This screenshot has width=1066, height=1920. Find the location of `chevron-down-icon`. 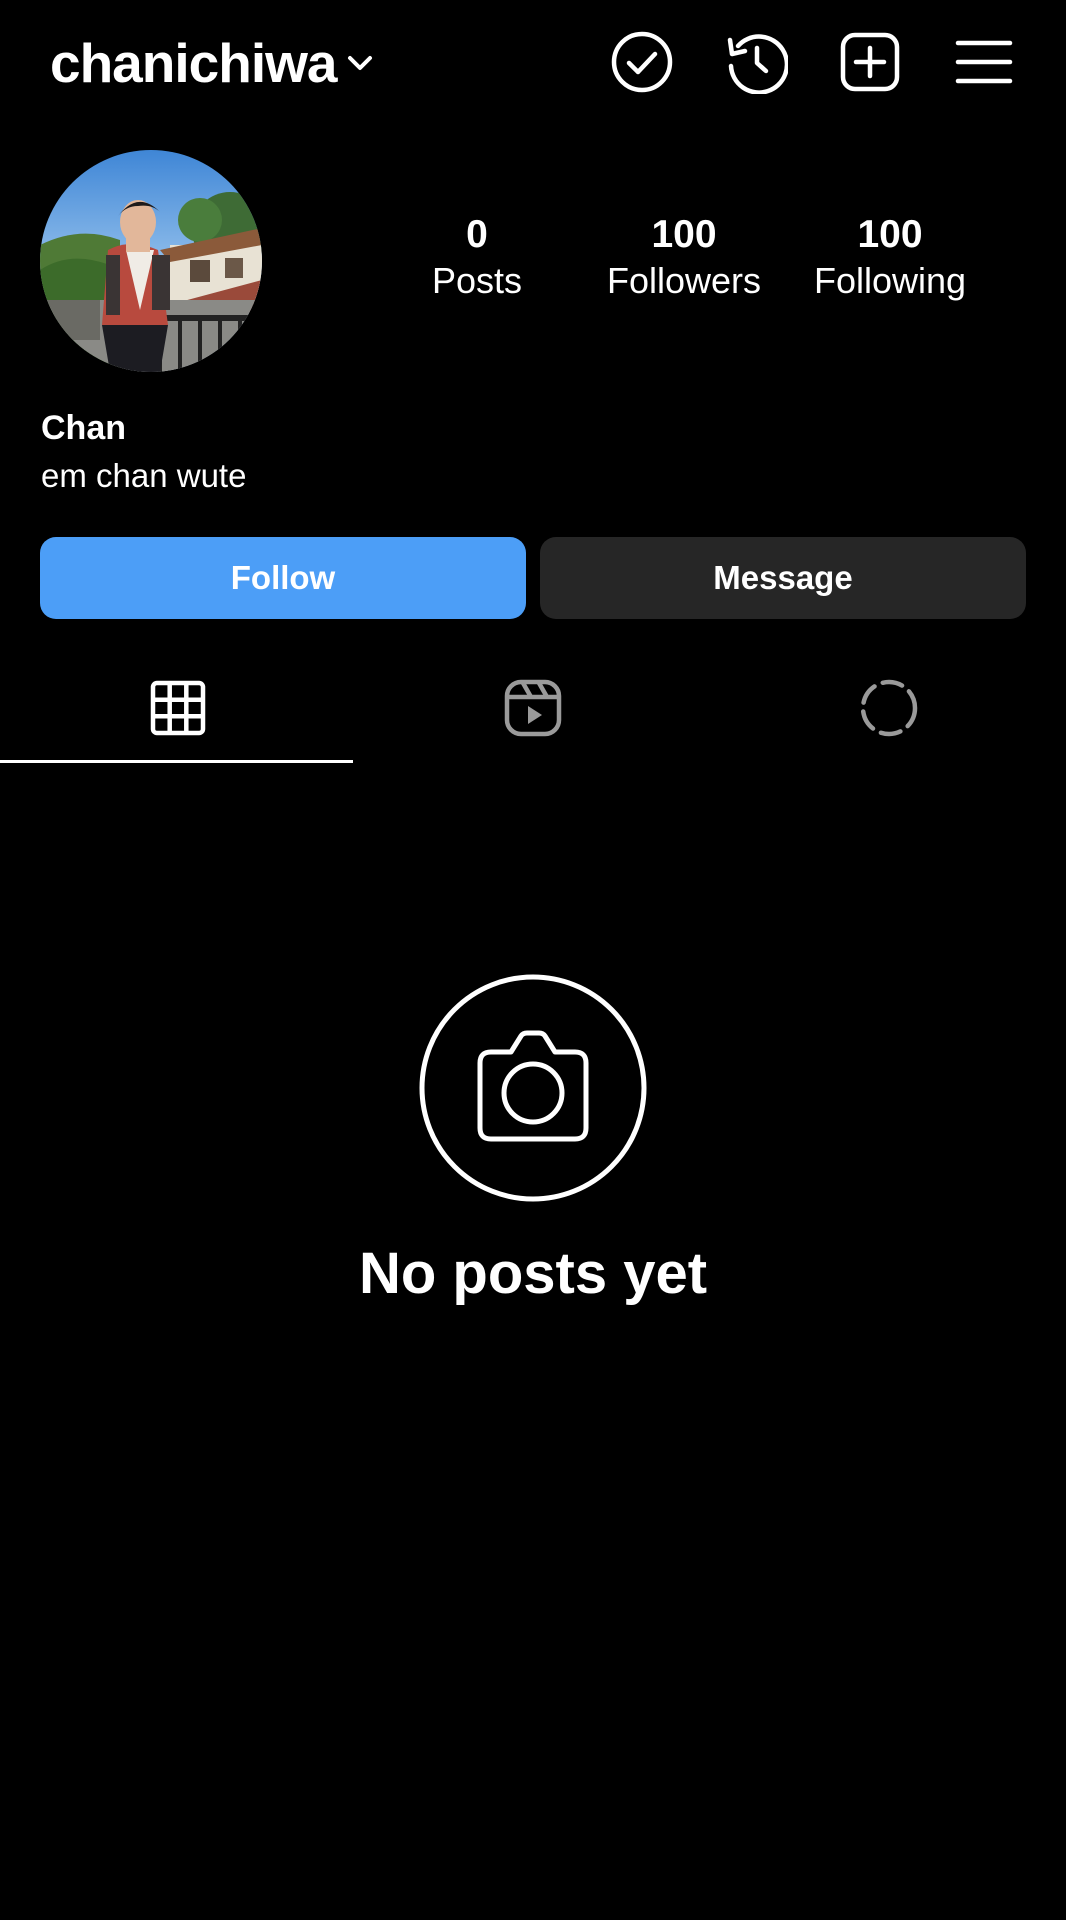

chevron-down-icon is located at coordinates (360, 63).